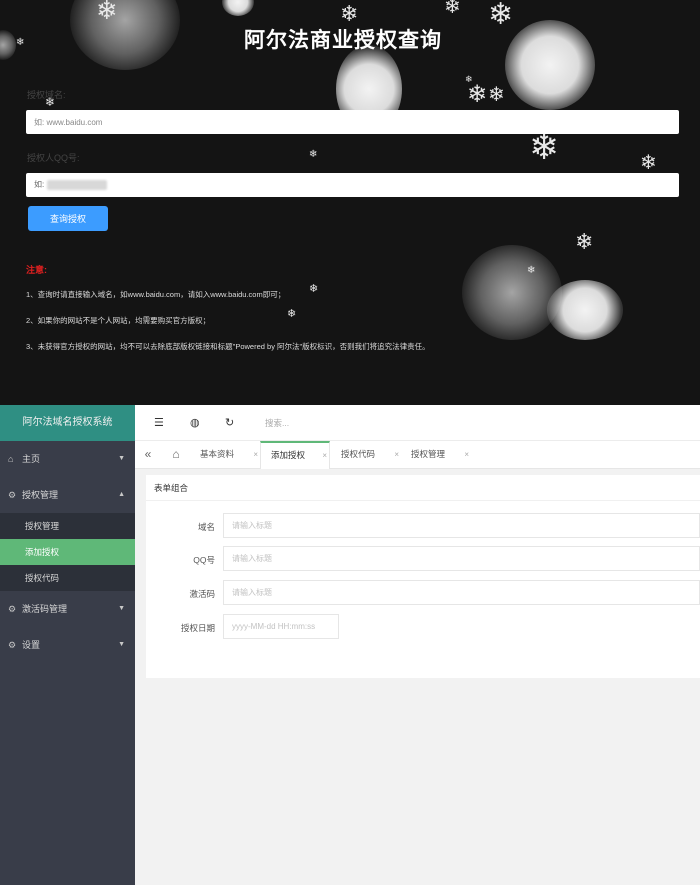 The image size is (700, 885). What do you see at coordinates (67, 526) in the screenshot?
I see `sidebar-subitem-auth-manage: 授权管理` at bounding box center [67, 526].